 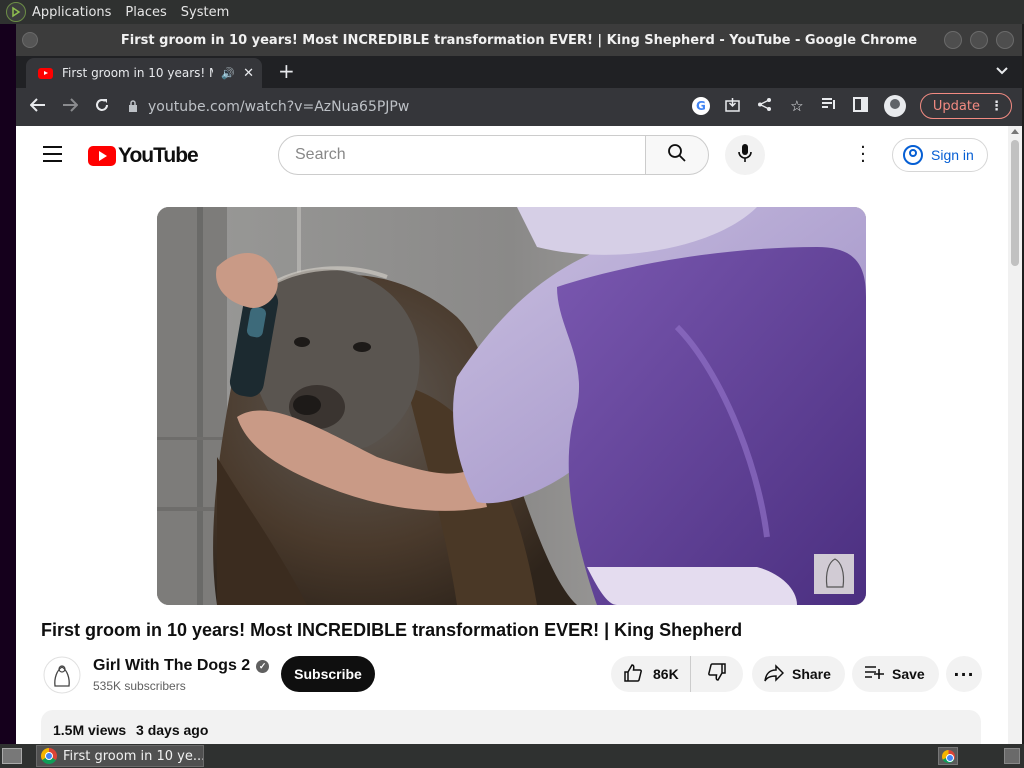 I want to click on update-label: Update, so click(x=956, y=106).